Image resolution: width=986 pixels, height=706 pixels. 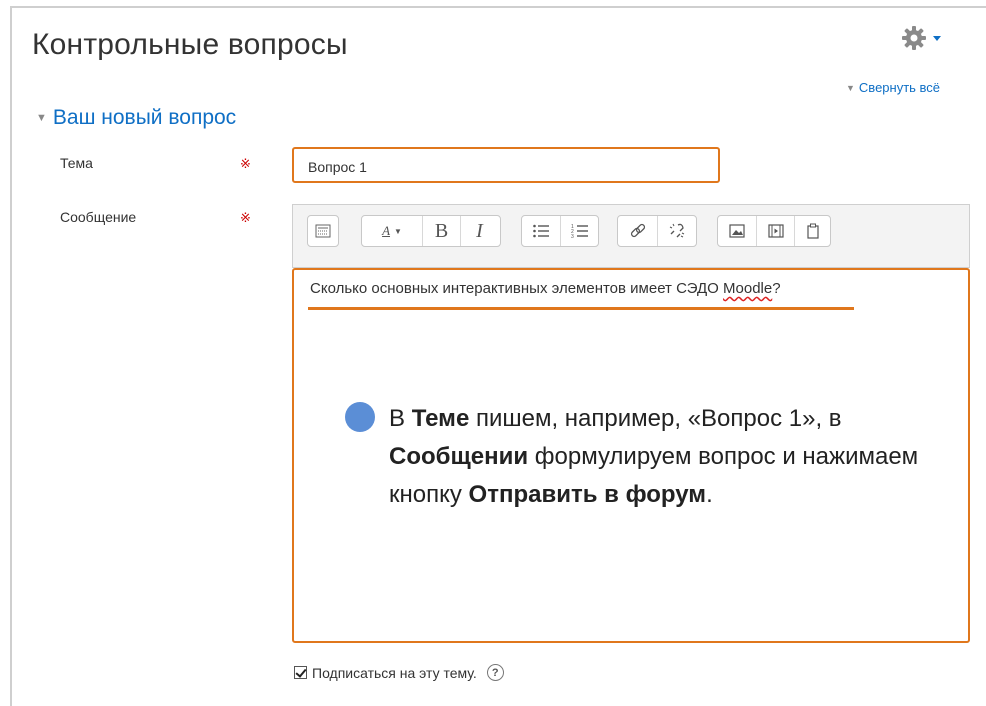 I want to click on subject-value: Вопрос 1, so click(x=337, y=167).